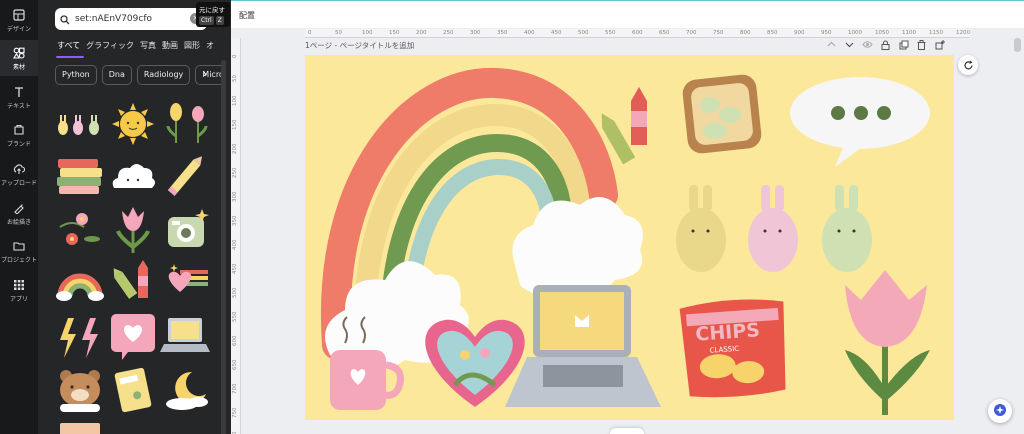 The image size is (1024, 434). I want to click on pencil-thumb, so click(187, 175).